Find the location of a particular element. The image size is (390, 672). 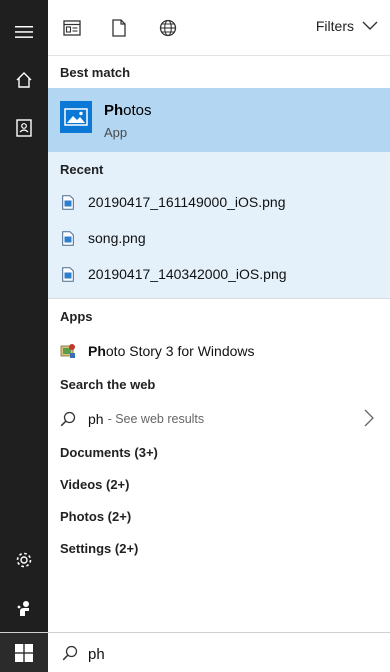

category-settings: Settings (2+) is located at coordinates (99, 548).